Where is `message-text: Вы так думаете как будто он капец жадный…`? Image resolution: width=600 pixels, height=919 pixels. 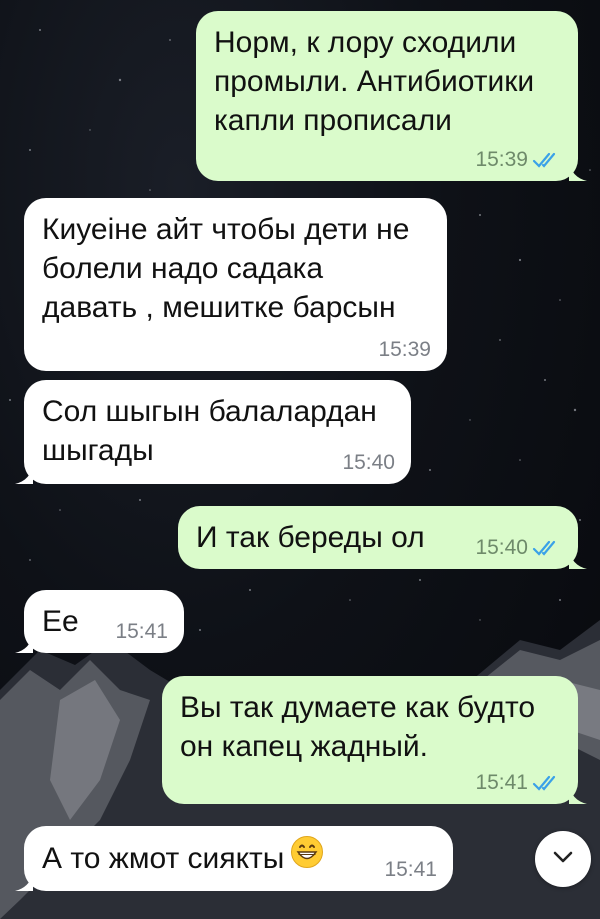
message-text: Вы так думаете как будто он капец жадный… is located at coordinates (358, 727).